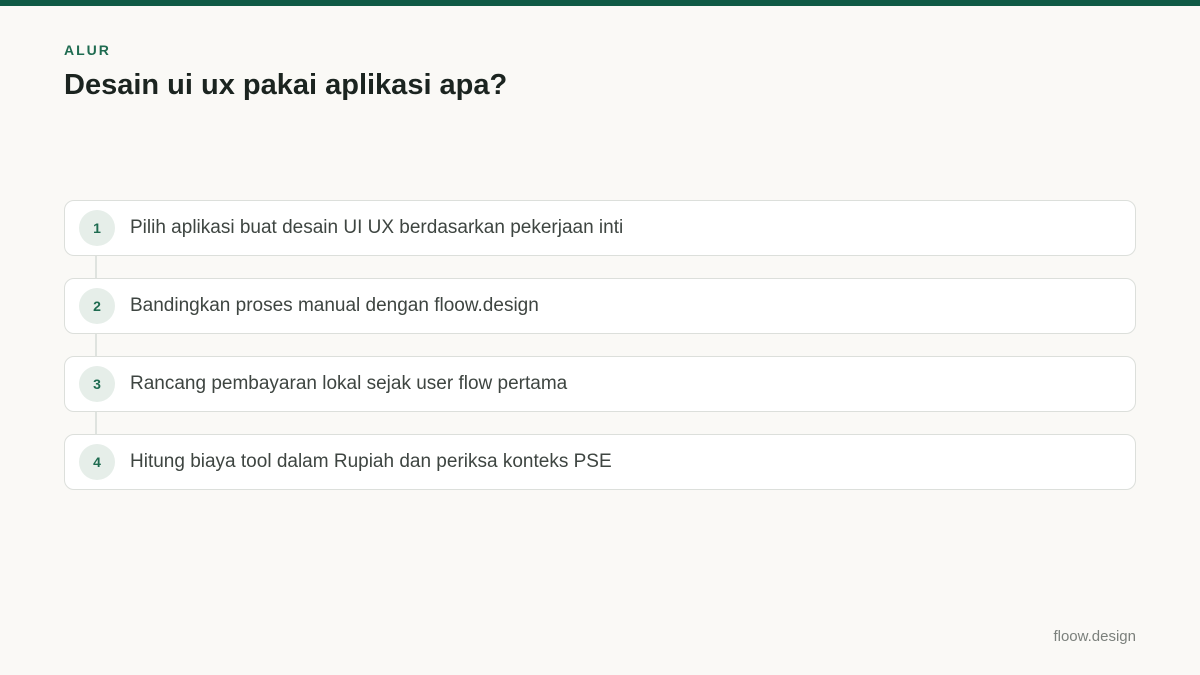 The image size is (1200, 675). What do you see at coordinates (1094, 636) in the screenshot?
I see `footer-brand: floow.design` at bounding box center [1094, 636].